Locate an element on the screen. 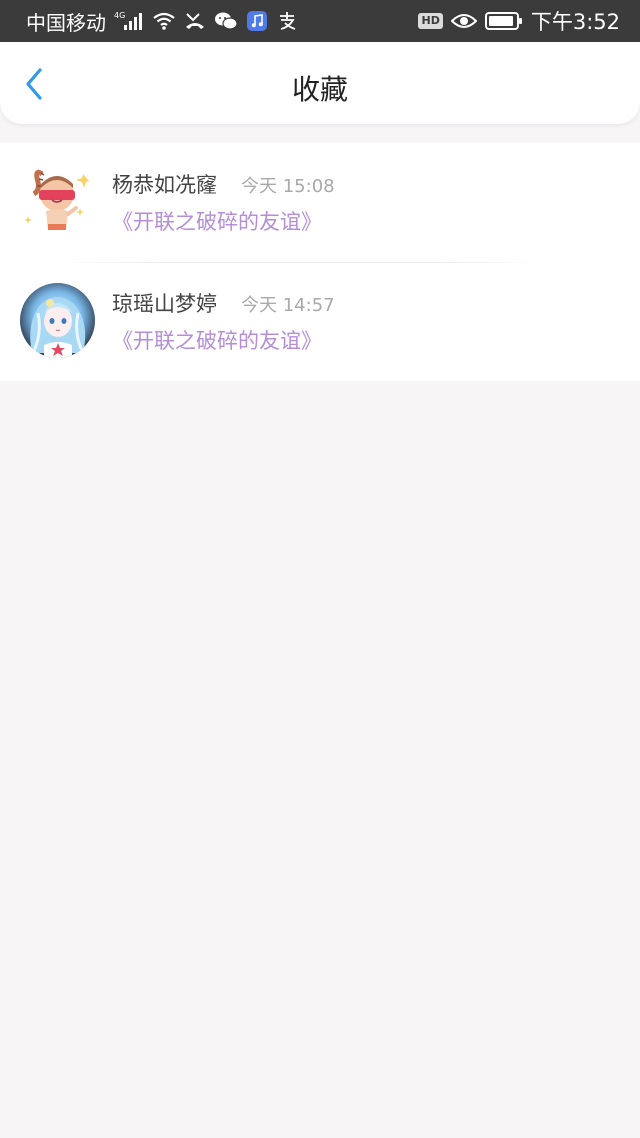 This screenshot has width=640, height=1138. cartoon-avatar is located at coordinates (57, 201).